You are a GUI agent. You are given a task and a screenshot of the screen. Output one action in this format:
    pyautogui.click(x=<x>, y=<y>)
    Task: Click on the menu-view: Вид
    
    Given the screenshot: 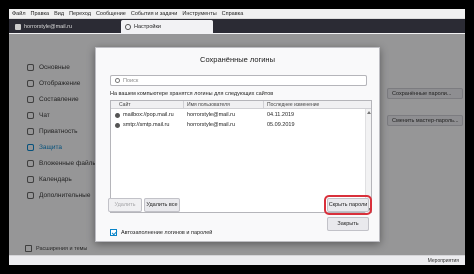 What is the action you would take?
    pyautogui.click(x=59, y=14)
    